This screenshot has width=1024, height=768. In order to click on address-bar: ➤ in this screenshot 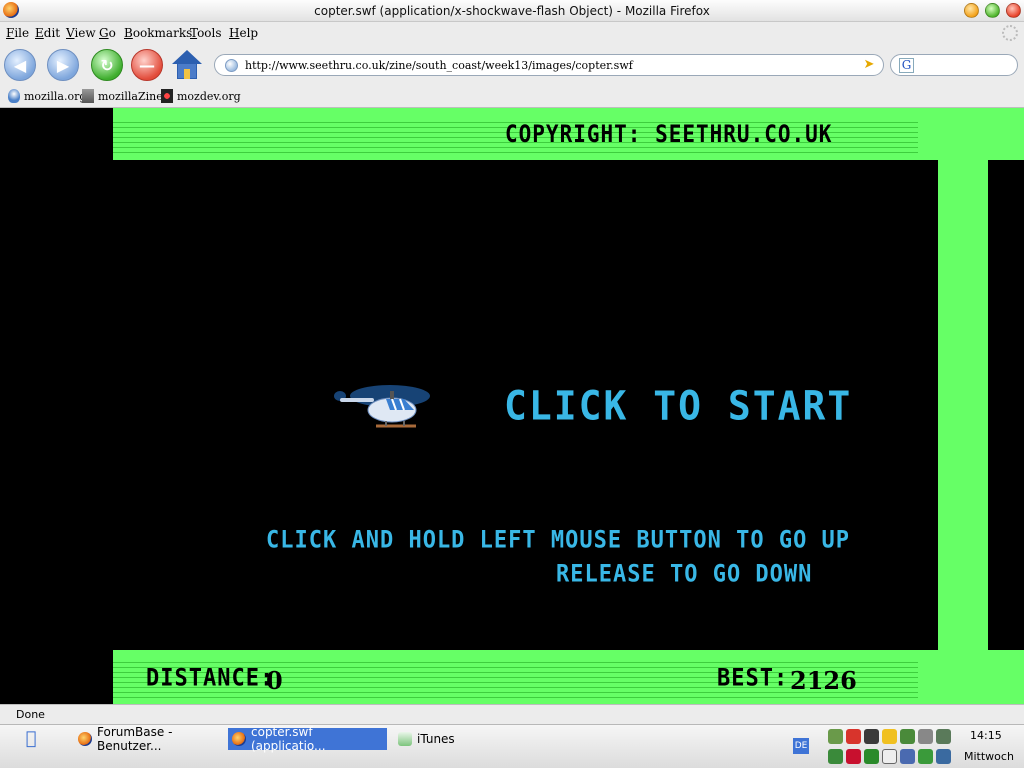, I will do `click(549, 65)`.